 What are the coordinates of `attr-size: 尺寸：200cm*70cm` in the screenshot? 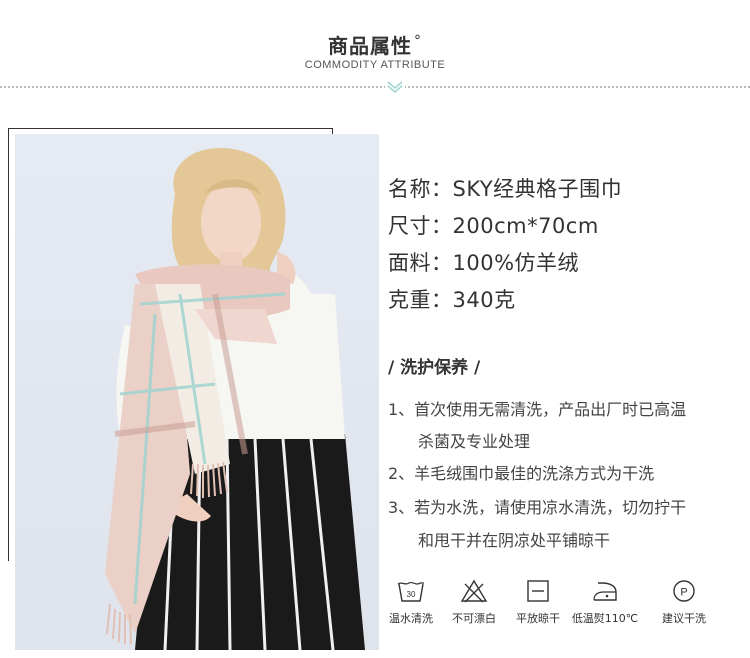 It's located at (493, 225).